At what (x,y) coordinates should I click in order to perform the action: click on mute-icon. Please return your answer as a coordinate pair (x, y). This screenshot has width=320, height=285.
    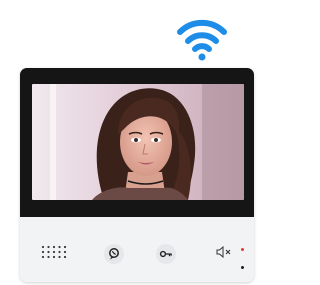
    Looking at the image, I should click on (224, 252).